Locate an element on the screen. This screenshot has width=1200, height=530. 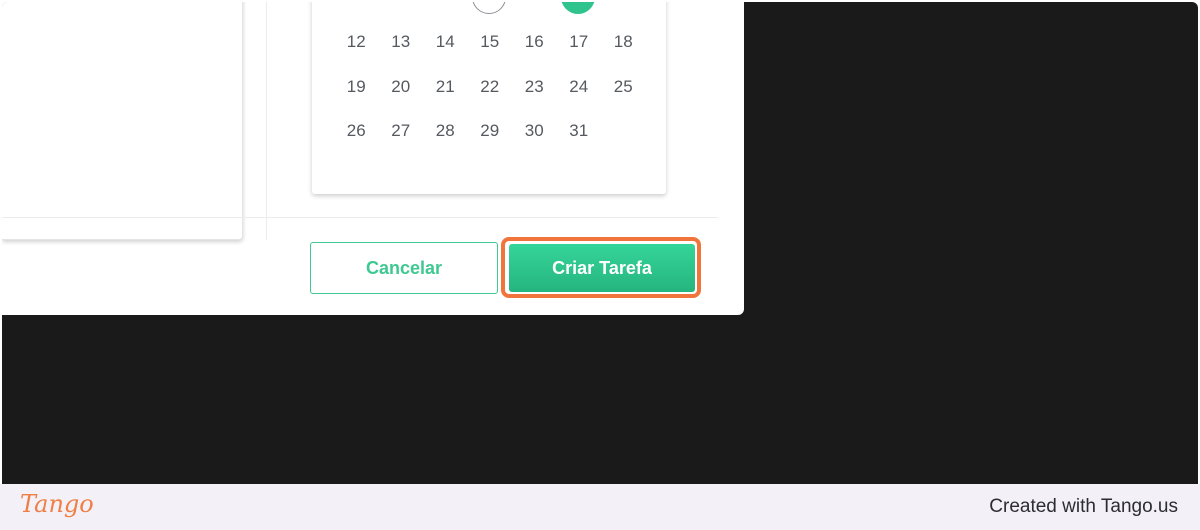
tango-footer: Tango Created with Tango.us is located at coordinates (600, 507).